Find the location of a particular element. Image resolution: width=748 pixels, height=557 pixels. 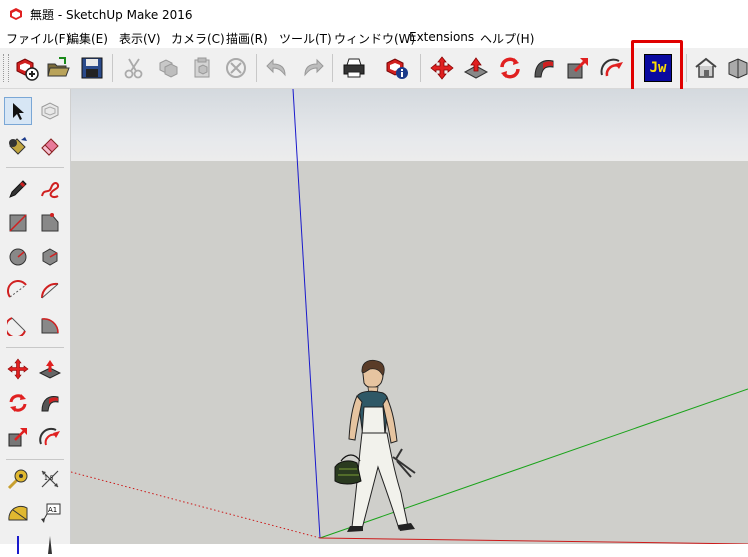

print-icon is located at coordinates (354, 68).